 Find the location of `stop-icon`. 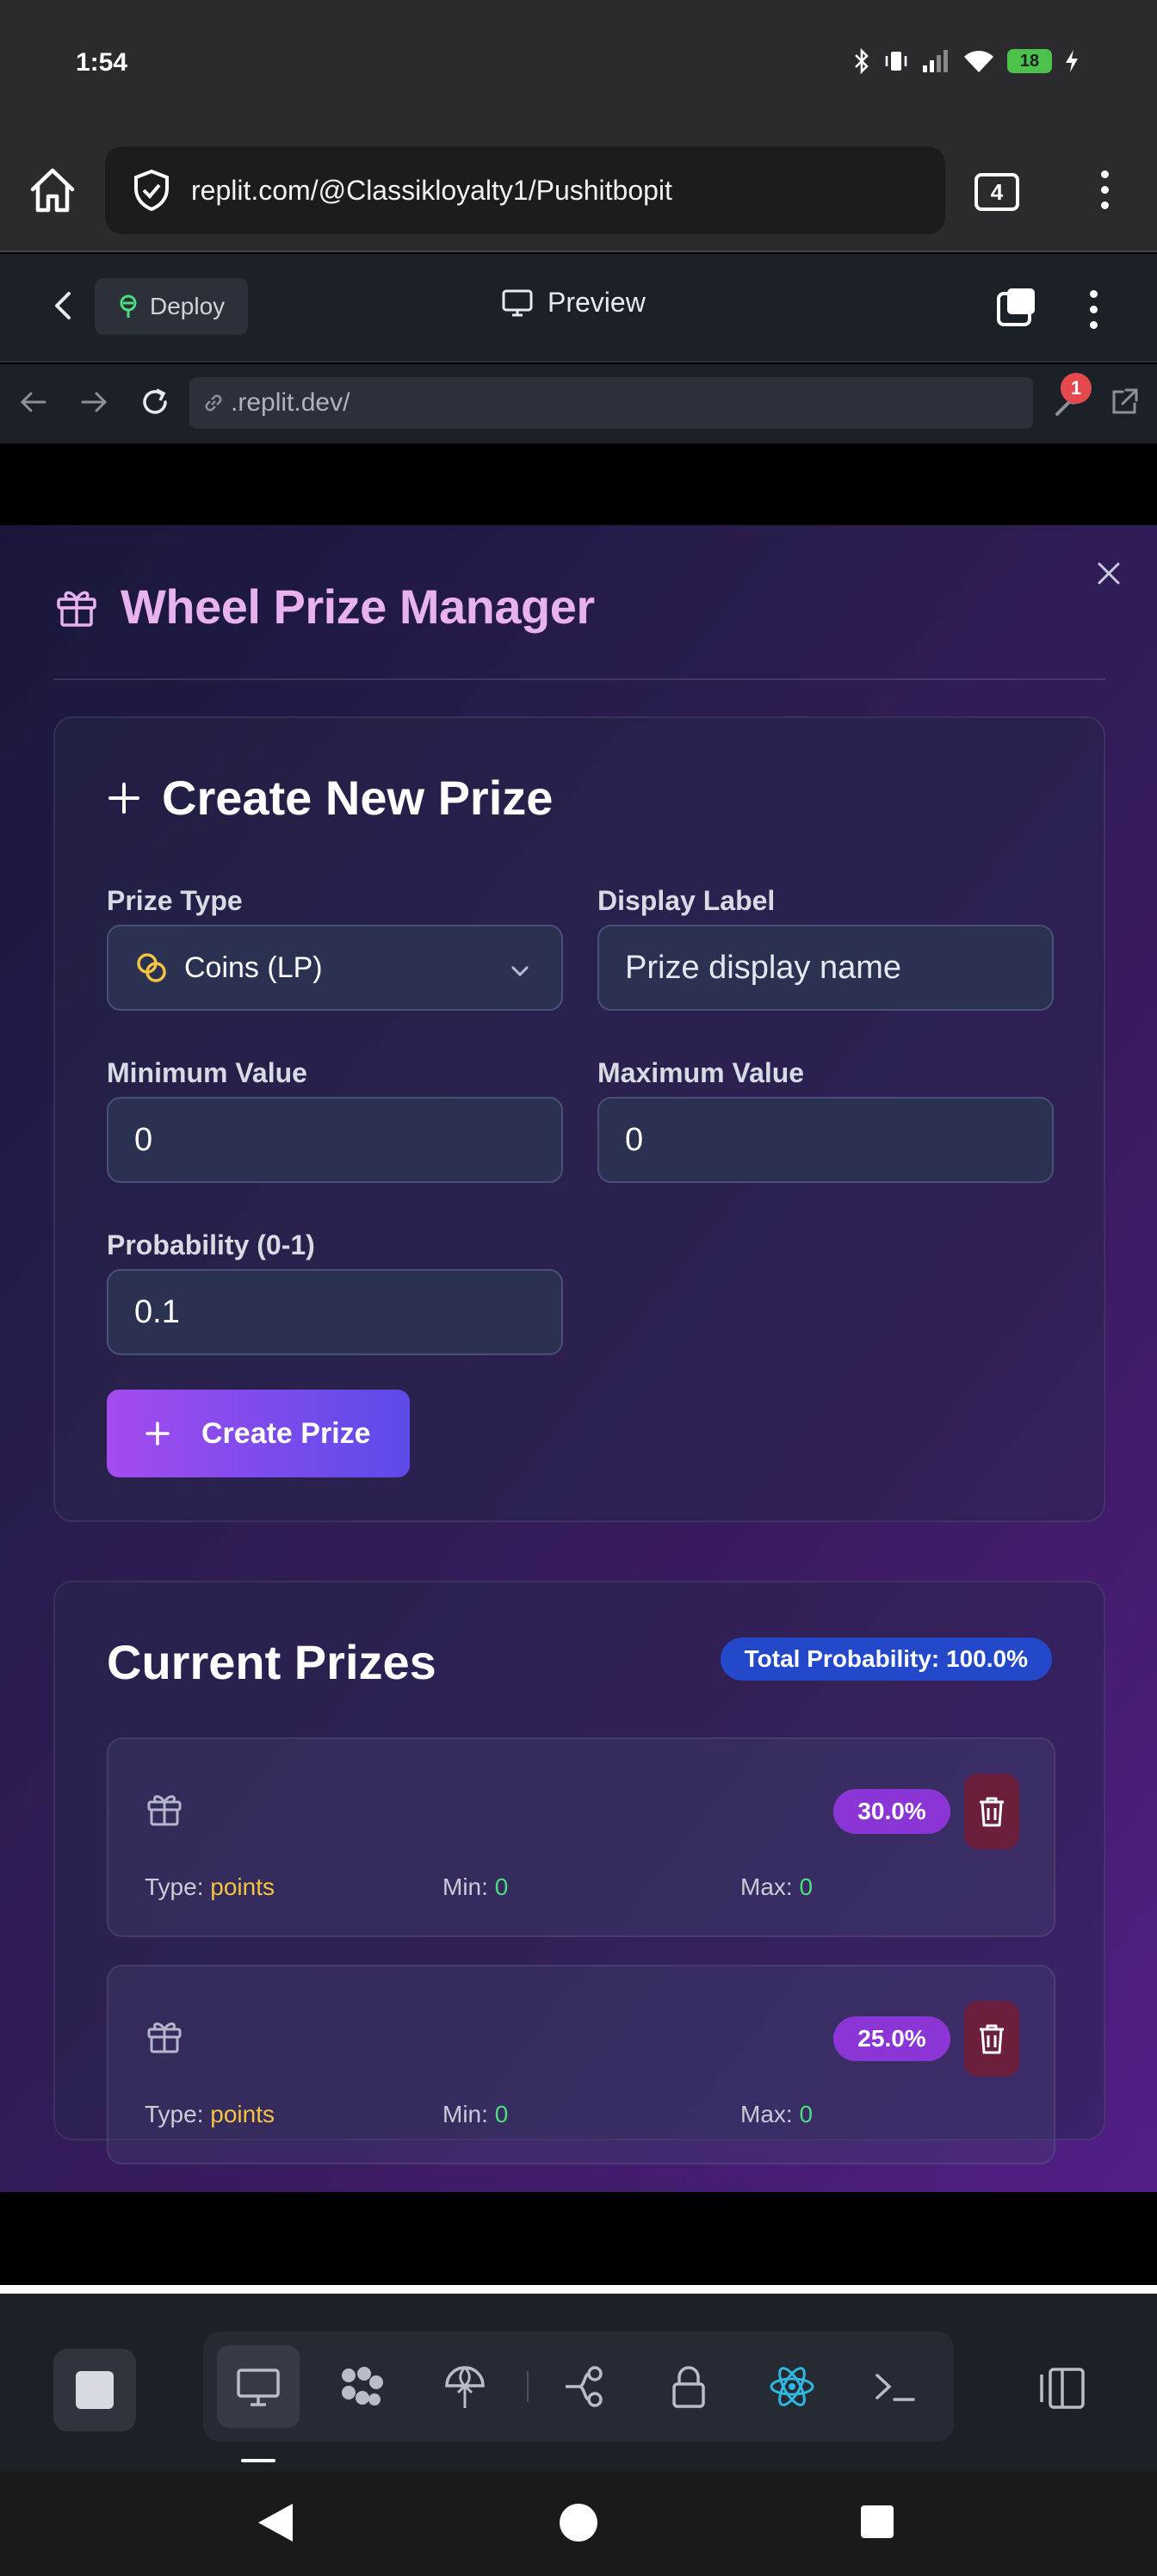

stop-icon is located at coordinates (95, 2390).